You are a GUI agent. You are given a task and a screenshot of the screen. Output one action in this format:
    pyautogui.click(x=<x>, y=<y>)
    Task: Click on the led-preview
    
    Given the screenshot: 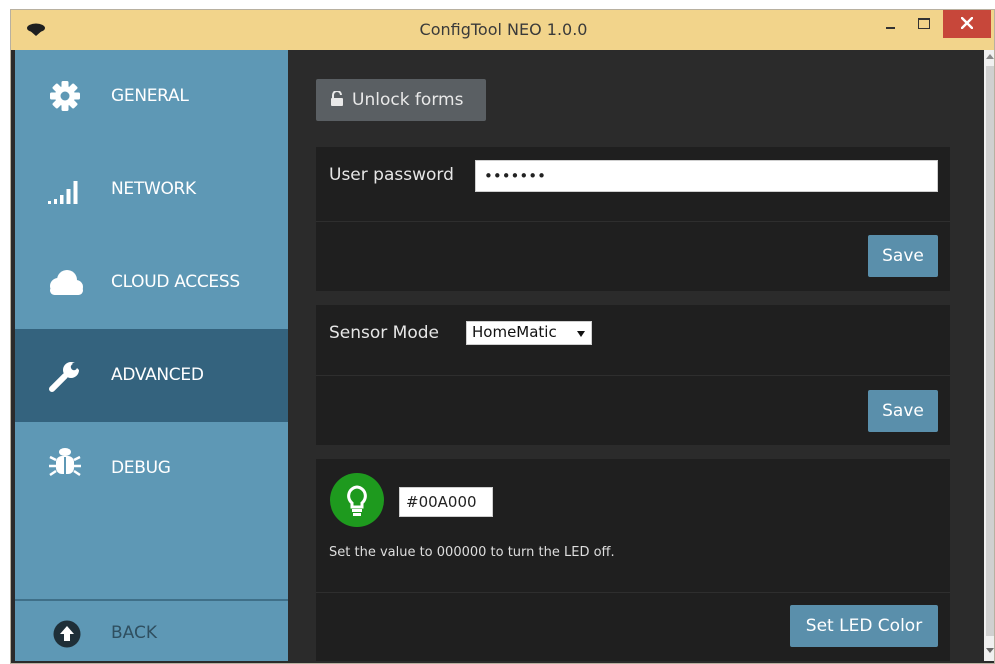 What is the action you would take?
    pyautogui.click(x=357, y=500)
    